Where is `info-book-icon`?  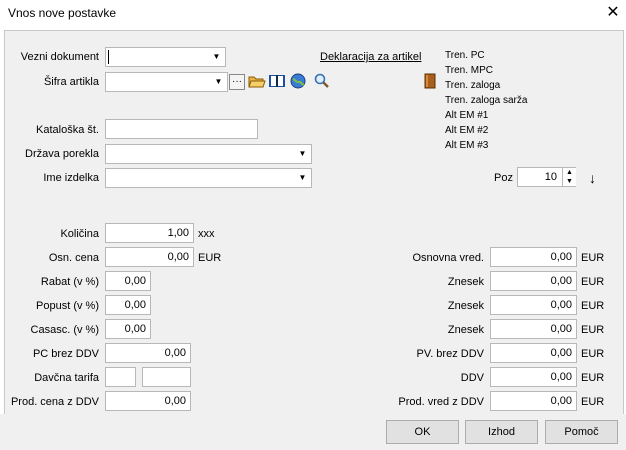
info-book-icon is located at coordinates (430, 82).